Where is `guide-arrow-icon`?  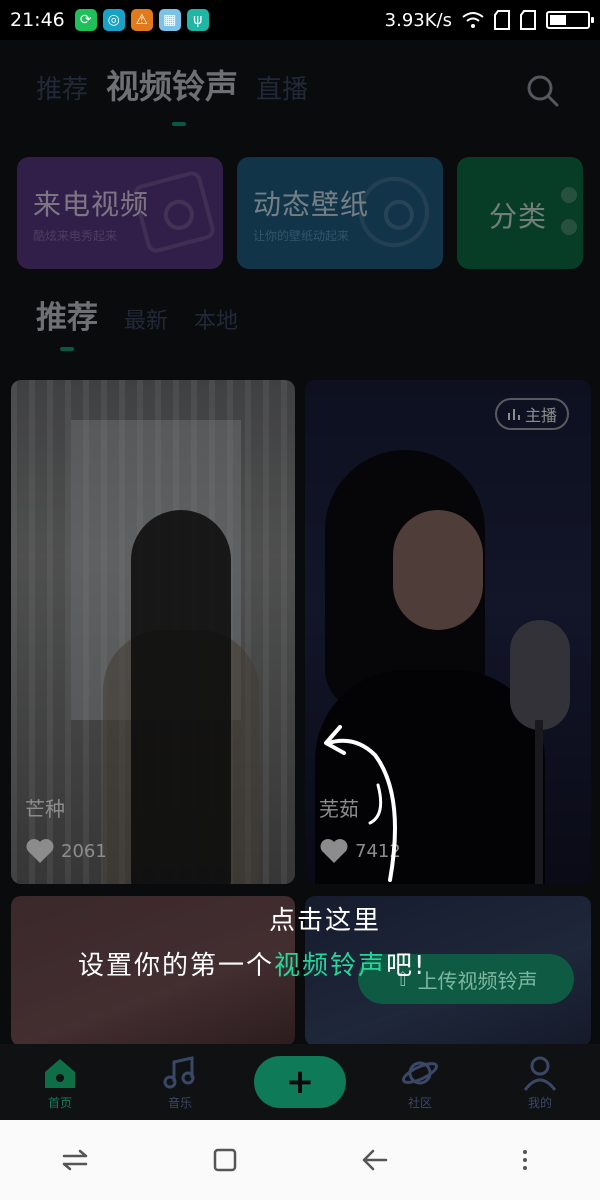
guide-arrow-icon is located at coordinates (360, 803).